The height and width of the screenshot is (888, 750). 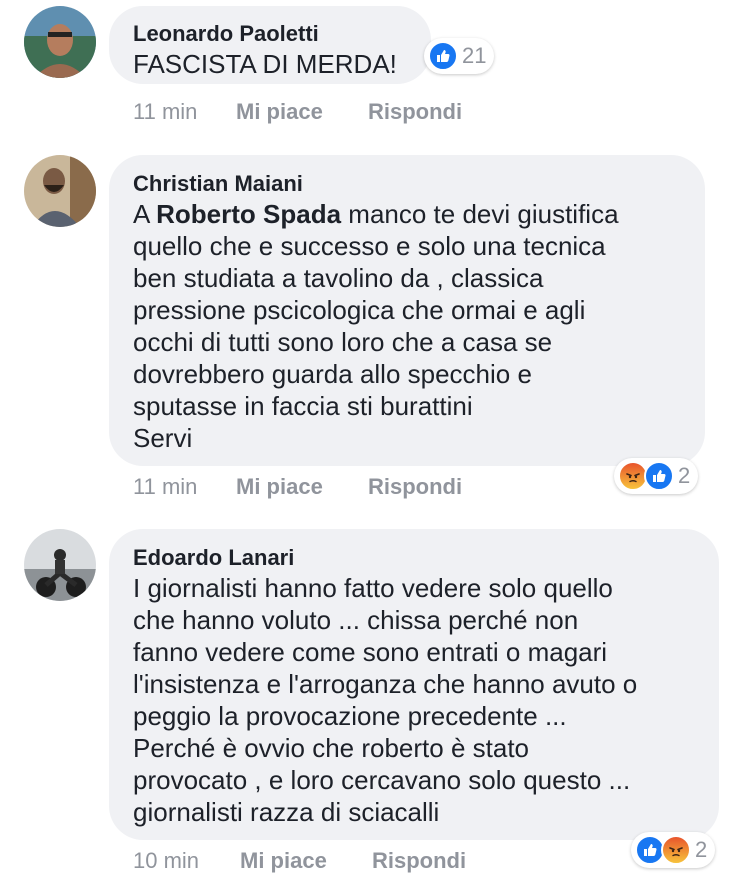 What do you see at coordinates (166, 860) in the screenshot?
I see `timestamp: 10 min` at bounding box center [166, 860].